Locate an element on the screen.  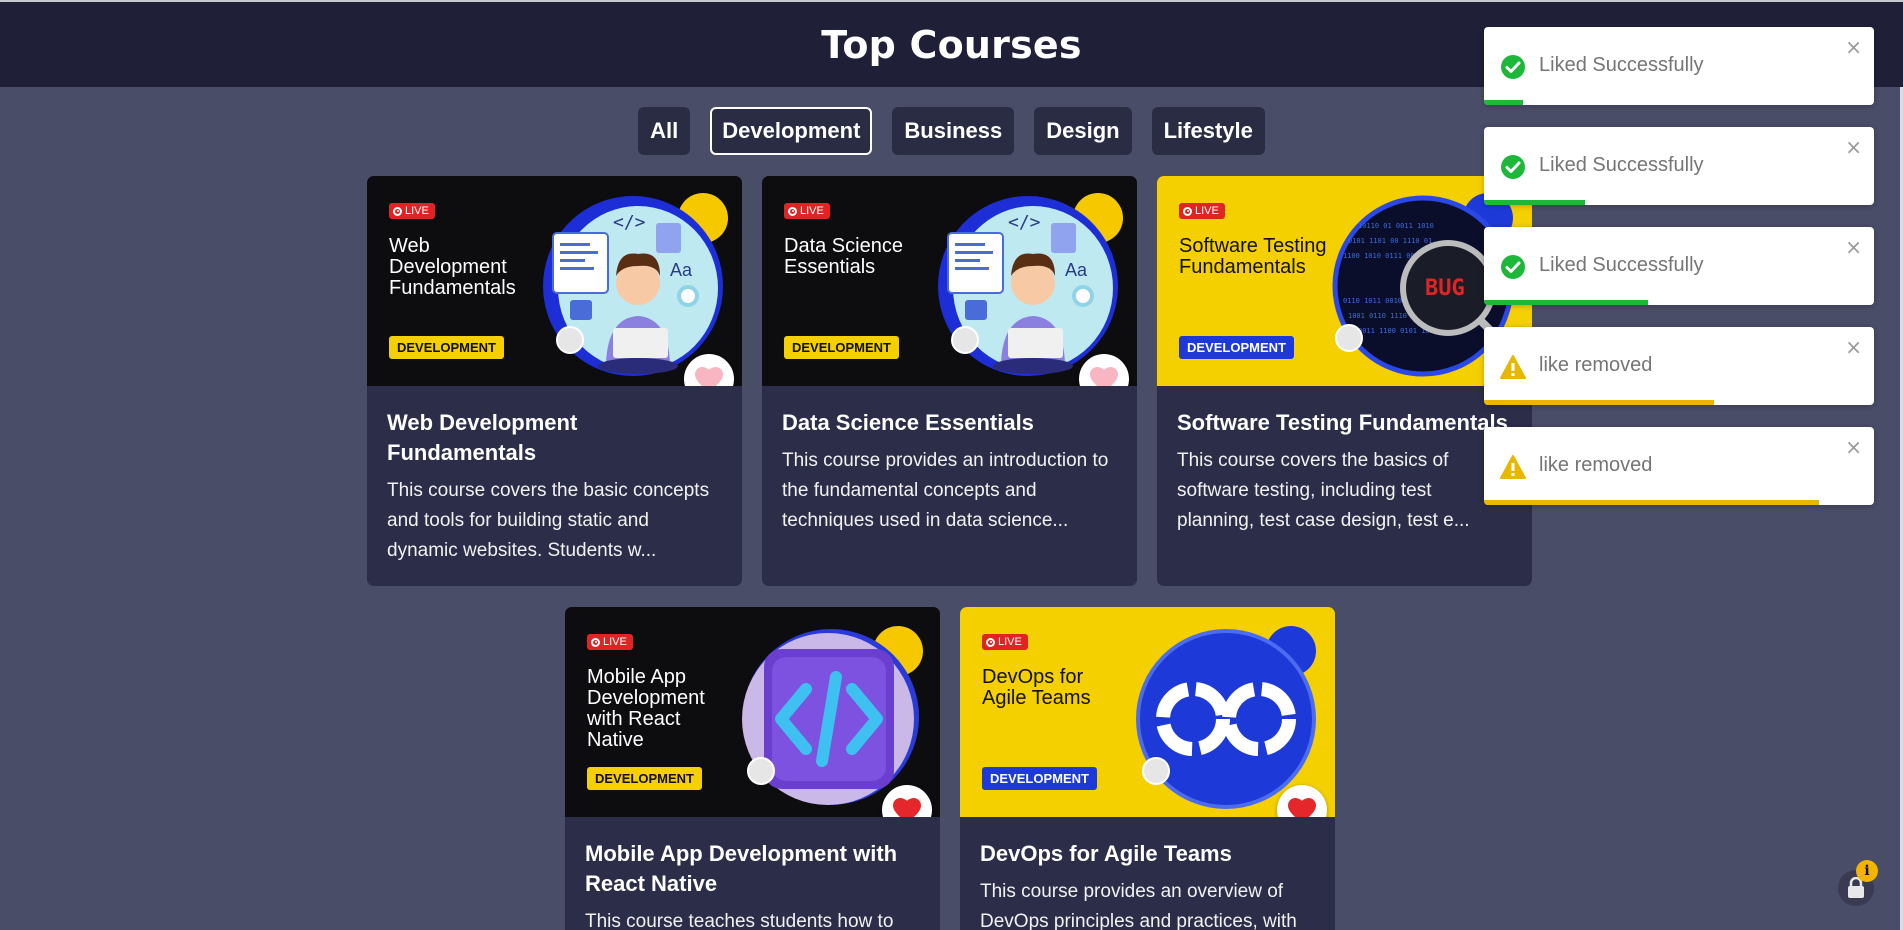
course-title: DevOps for Agile Teams is located at coordinates (1106, 853).